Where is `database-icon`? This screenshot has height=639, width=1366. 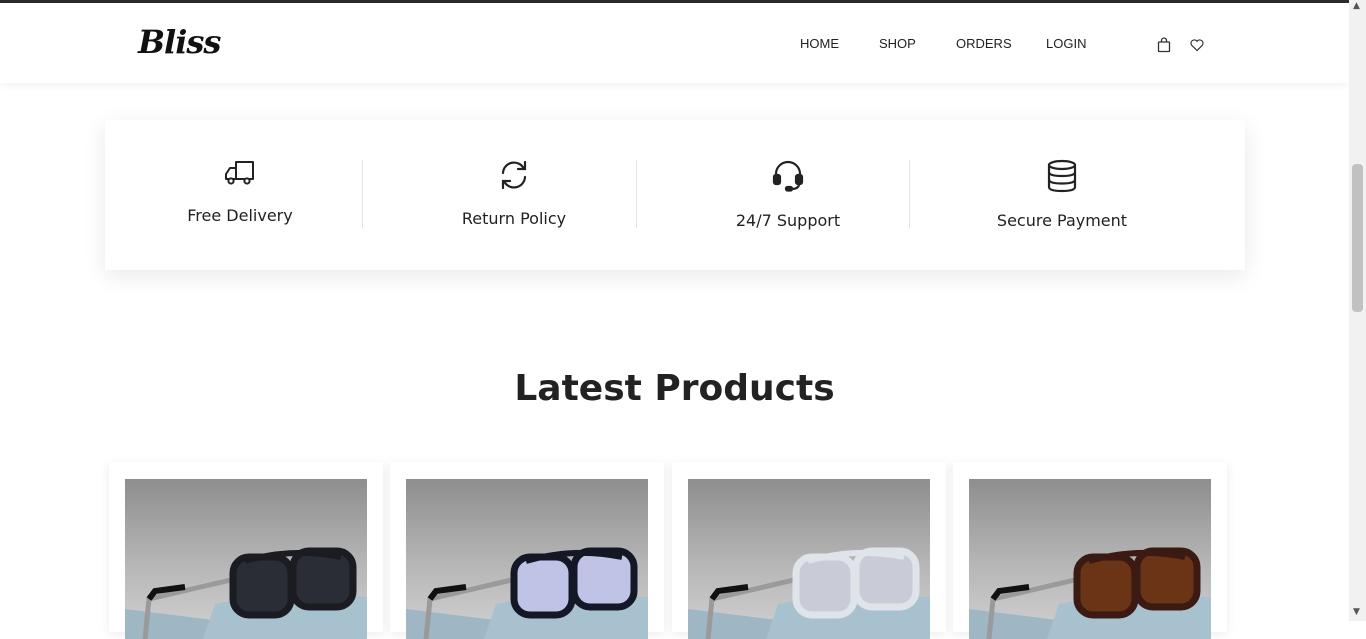
database-icon is located at coordinates (1062, 176).